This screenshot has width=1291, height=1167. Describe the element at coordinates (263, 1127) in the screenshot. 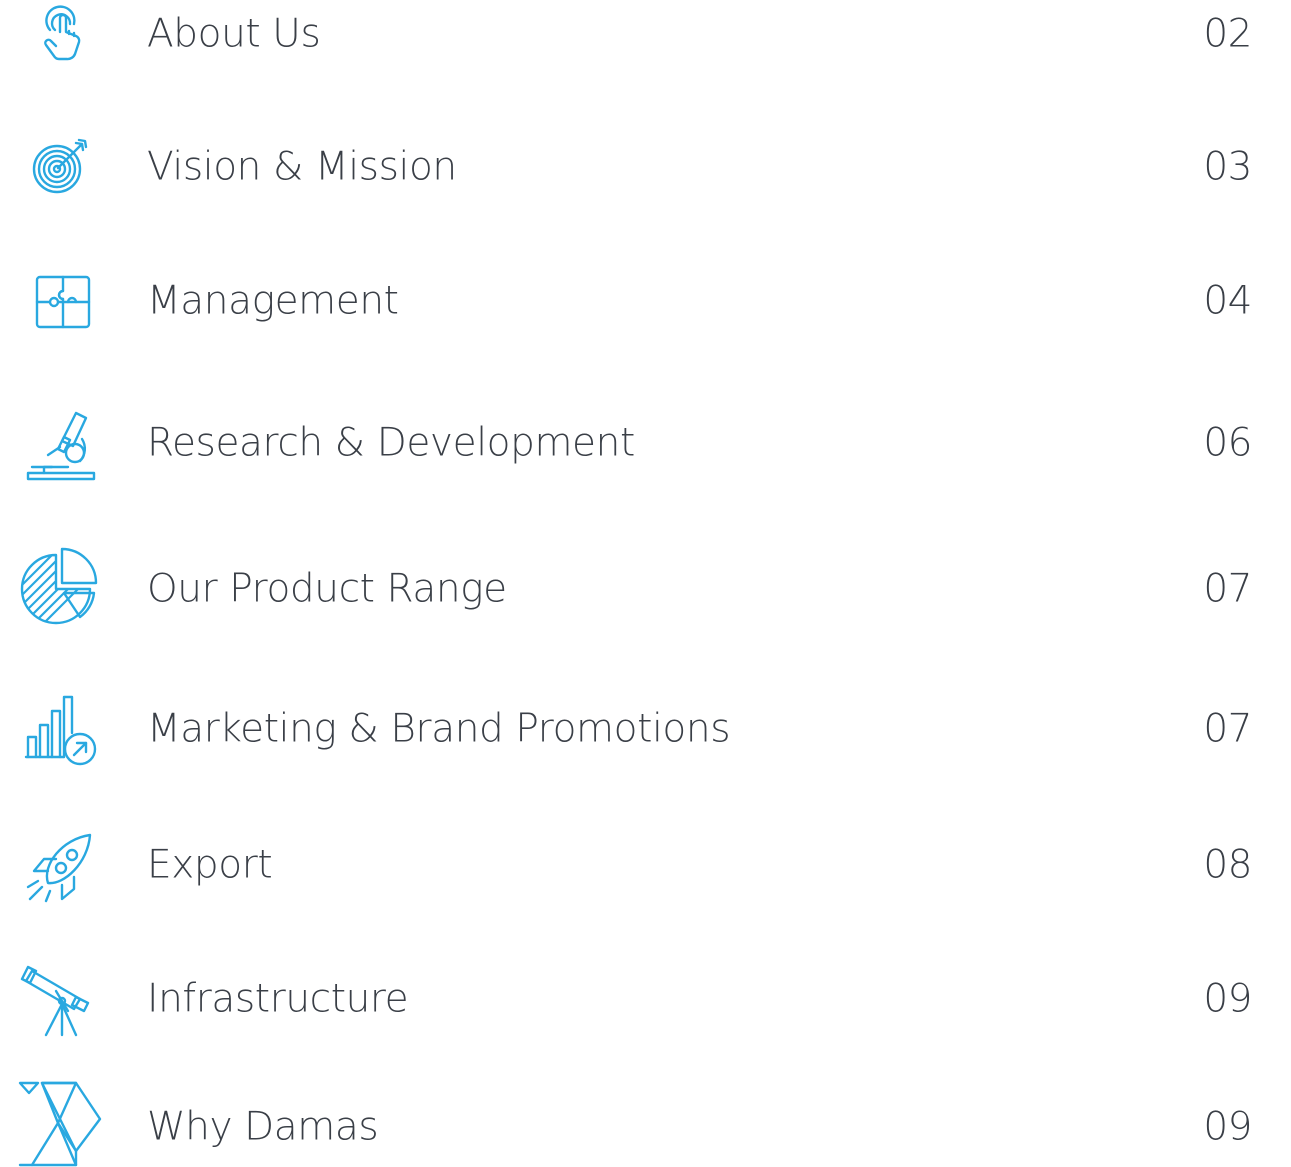

I see `toc-item-label: Why Damas` at that location.